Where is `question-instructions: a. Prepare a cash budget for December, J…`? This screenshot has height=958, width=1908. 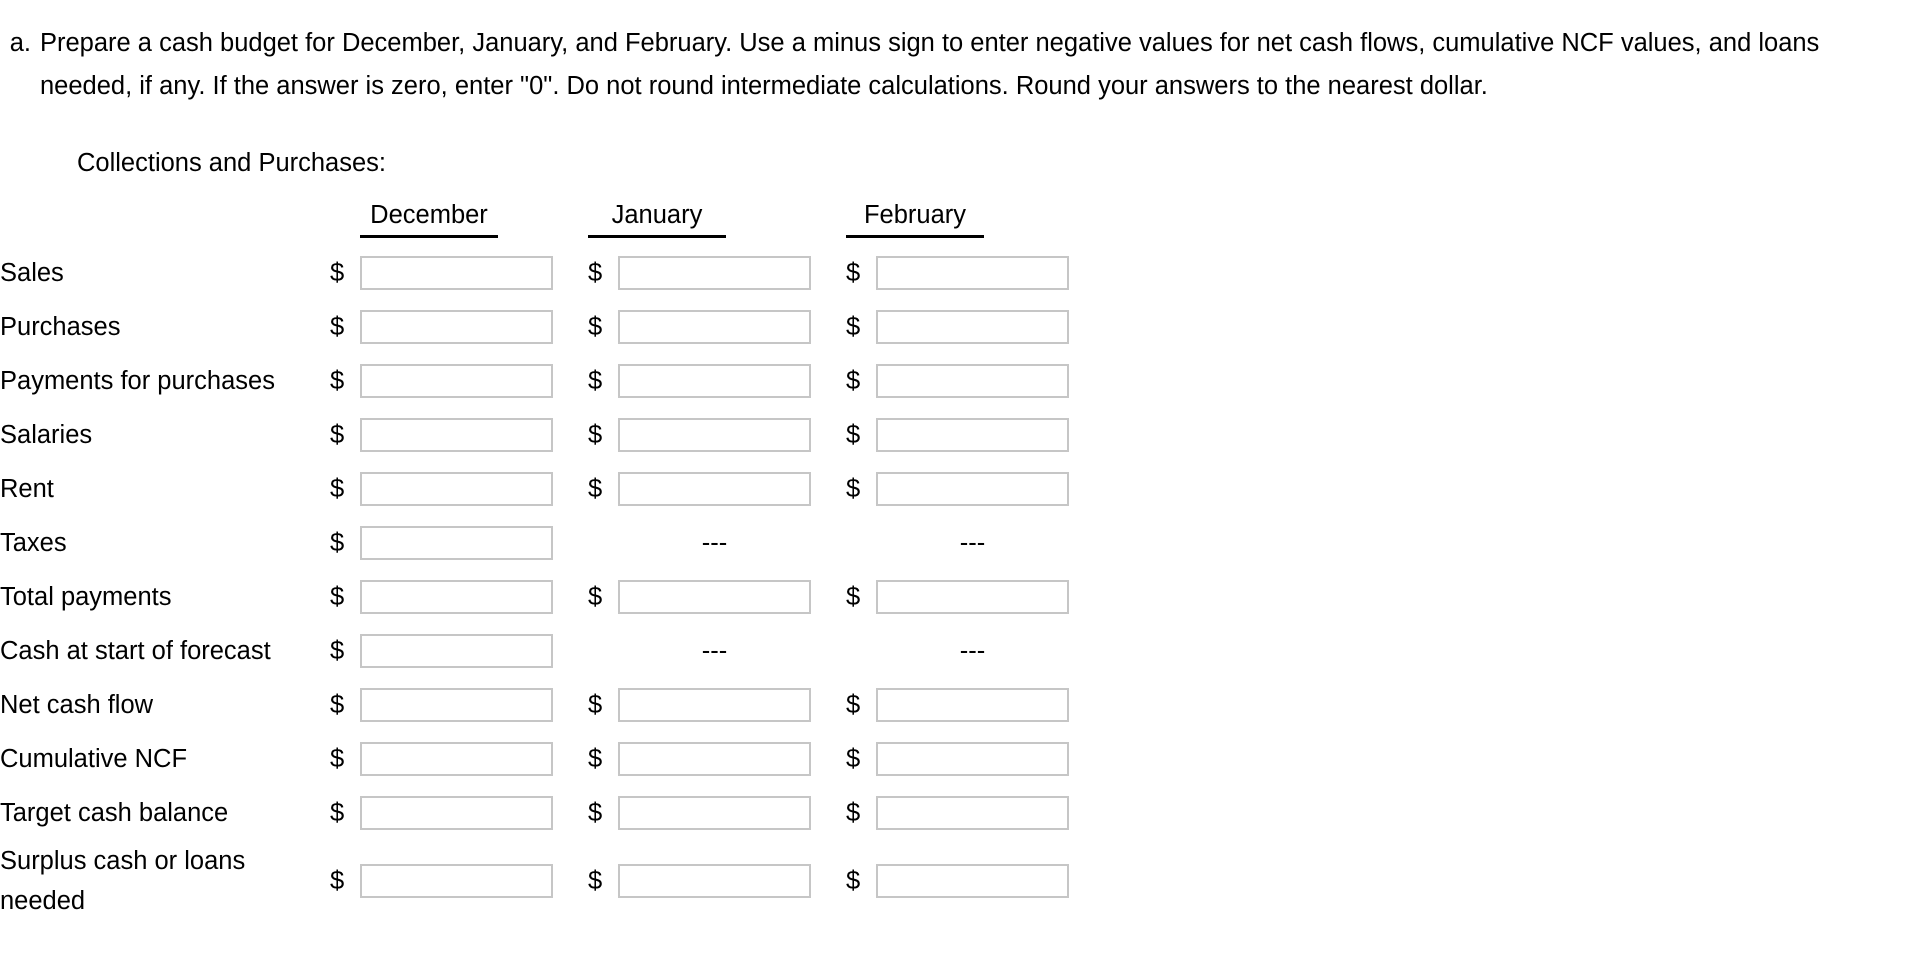 question-instructions: a. Prepare a cash budget for December, J… is located at coordinates (940, 65).